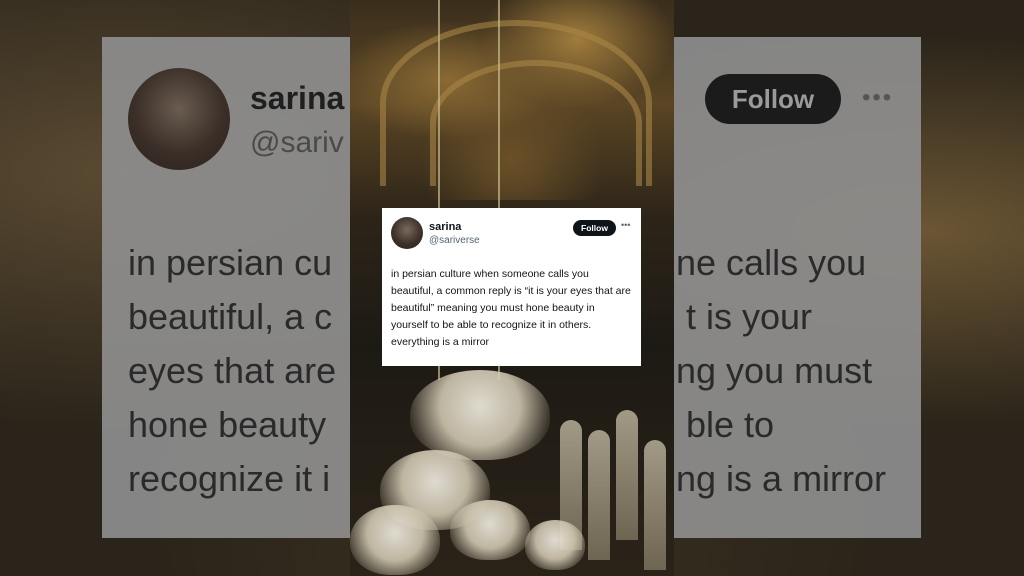 The width and height of the screenshot is (1024, 576). Describe the element at coordinates (771, 262) in the screenshot. I see `background-line: ne calls you` at that location.